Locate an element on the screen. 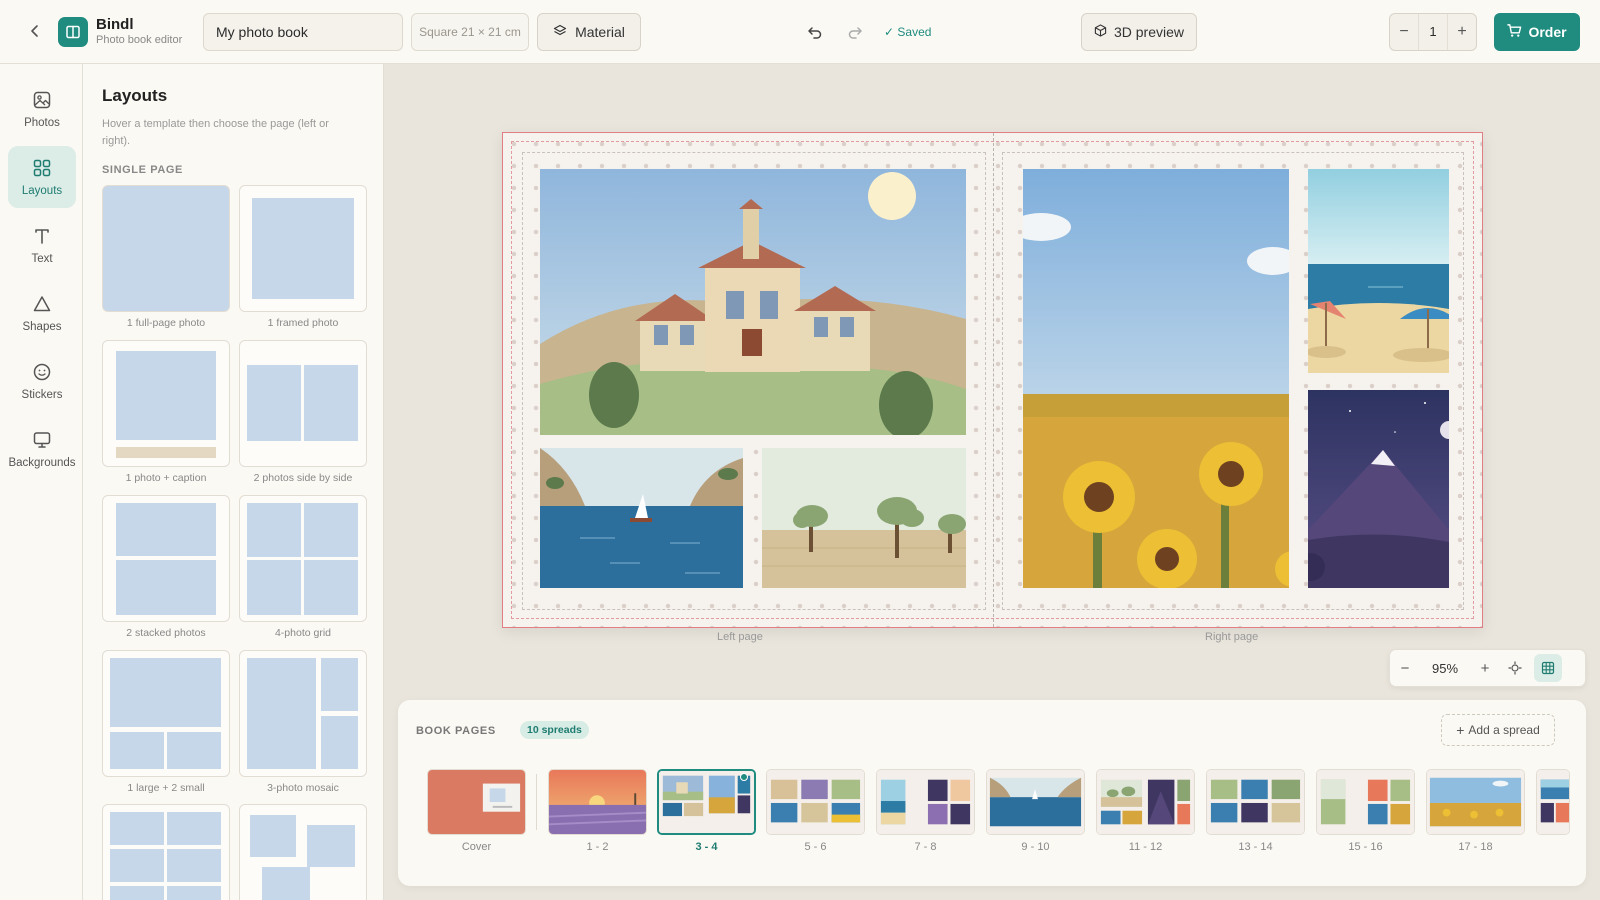 The width and height of the screenshot is (1600, 900). thumb-label: 13 - 14 is located at coordinates (1255, 847).